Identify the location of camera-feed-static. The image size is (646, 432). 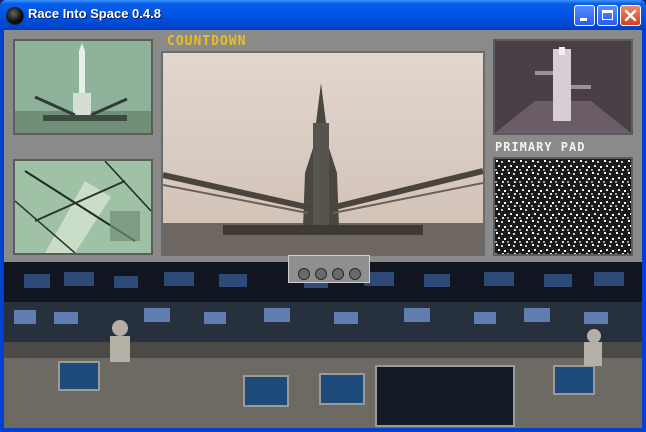
(563, 206).